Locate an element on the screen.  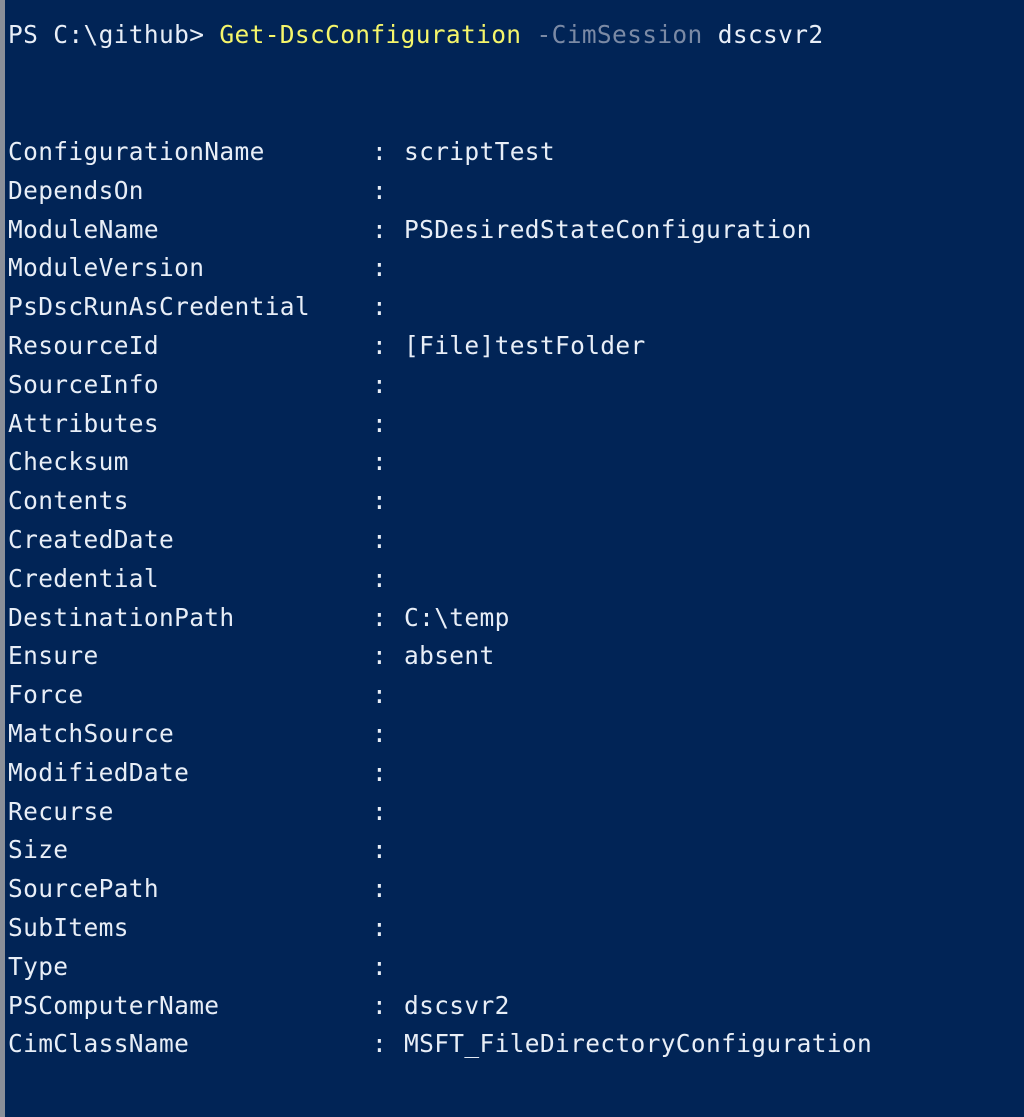
output-property-row: PSComputerName: dscsvr2 is located at coordinates (440, 1006).